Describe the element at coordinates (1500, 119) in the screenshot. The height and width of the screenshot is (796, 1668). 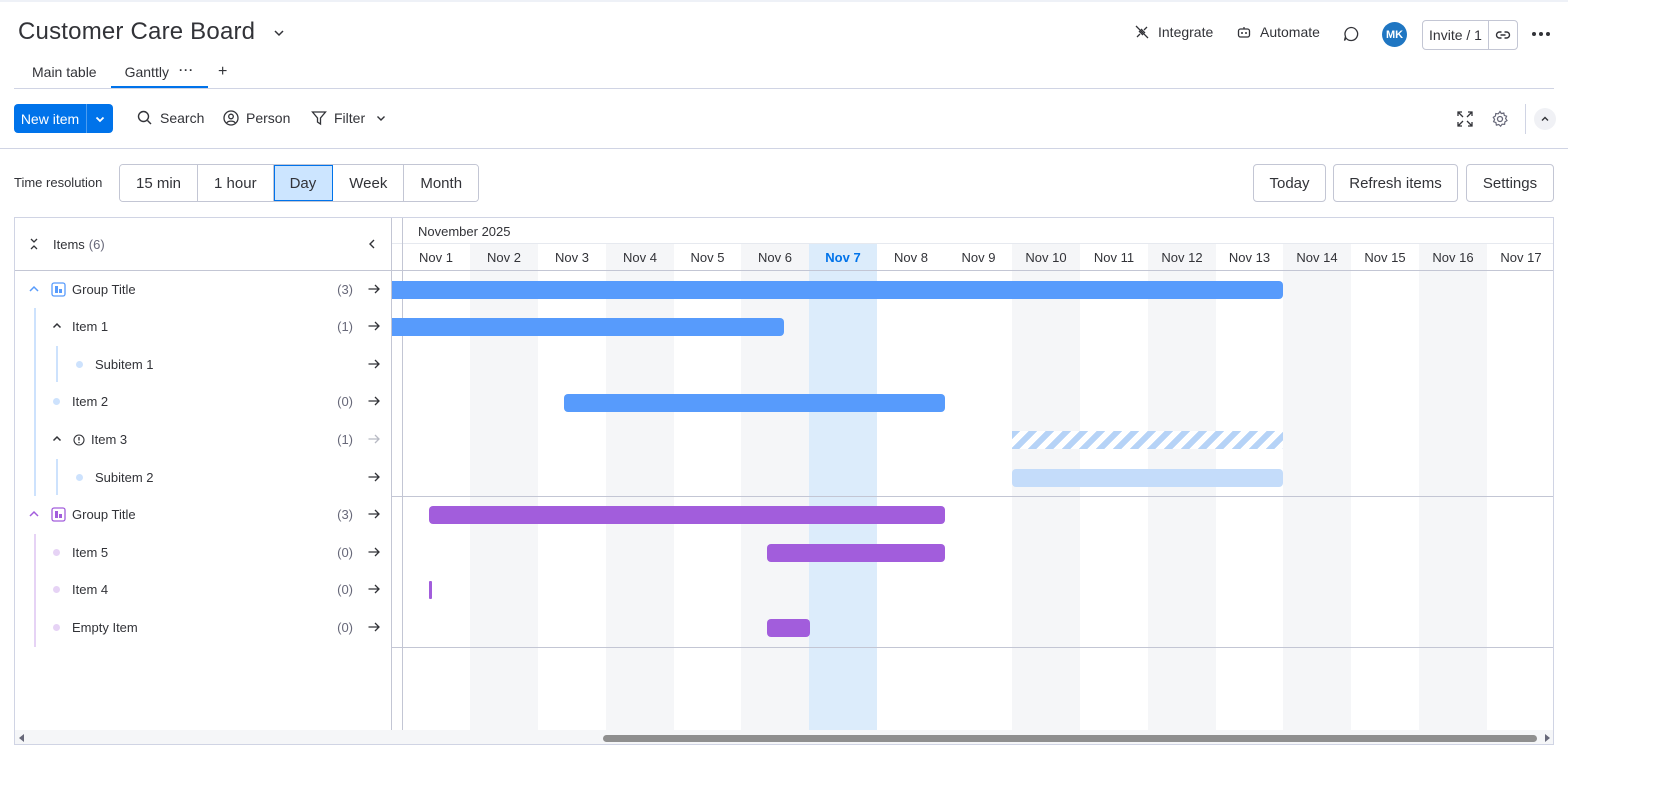
I see `settings-gear-icon` at that location.